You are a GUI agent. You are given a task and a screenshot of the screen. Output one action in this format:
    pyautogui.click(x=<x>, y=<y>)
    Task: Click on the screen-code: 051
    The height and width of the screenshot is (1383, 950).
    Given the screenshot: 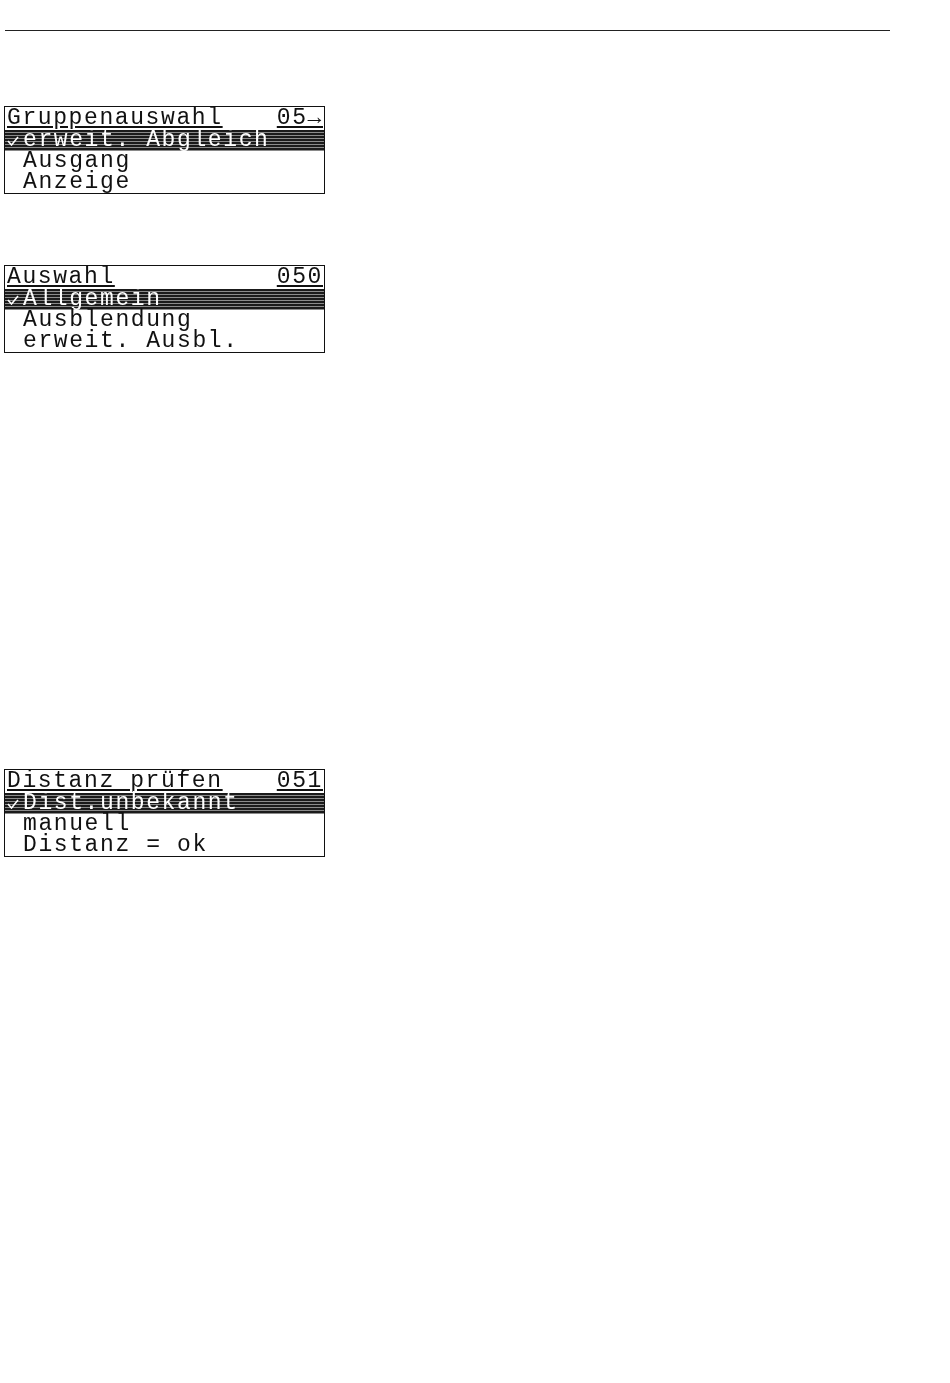 What is the action you would take?
    pyautogui.click(x=299, y=781)
    